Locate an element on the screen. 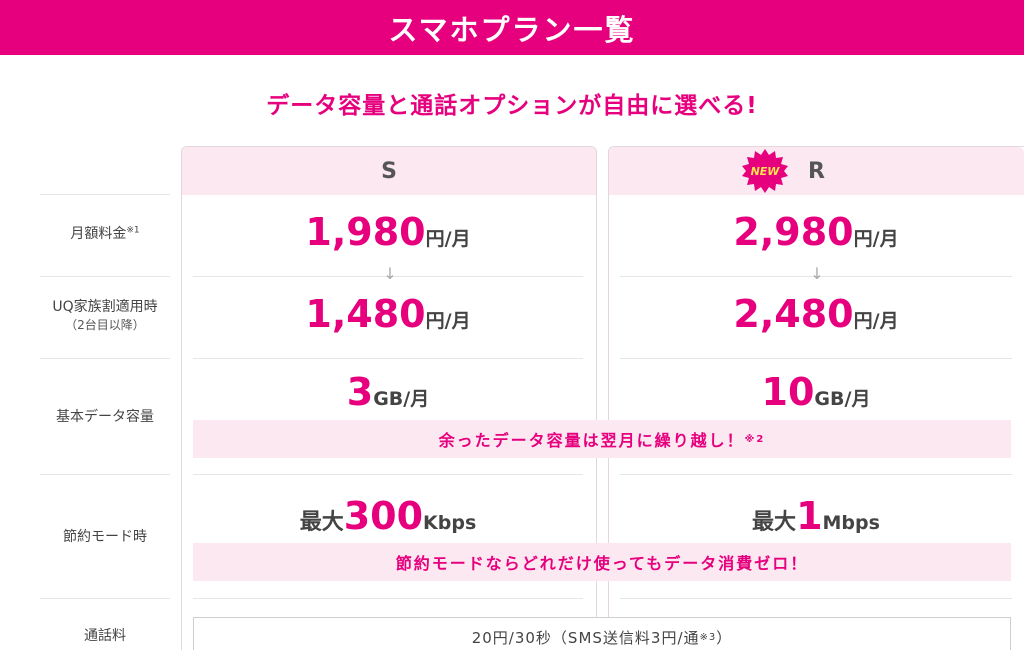  plan-subtitle: データ容量と通話オプションが自由に選べる! is located at coordinates (512, 106).